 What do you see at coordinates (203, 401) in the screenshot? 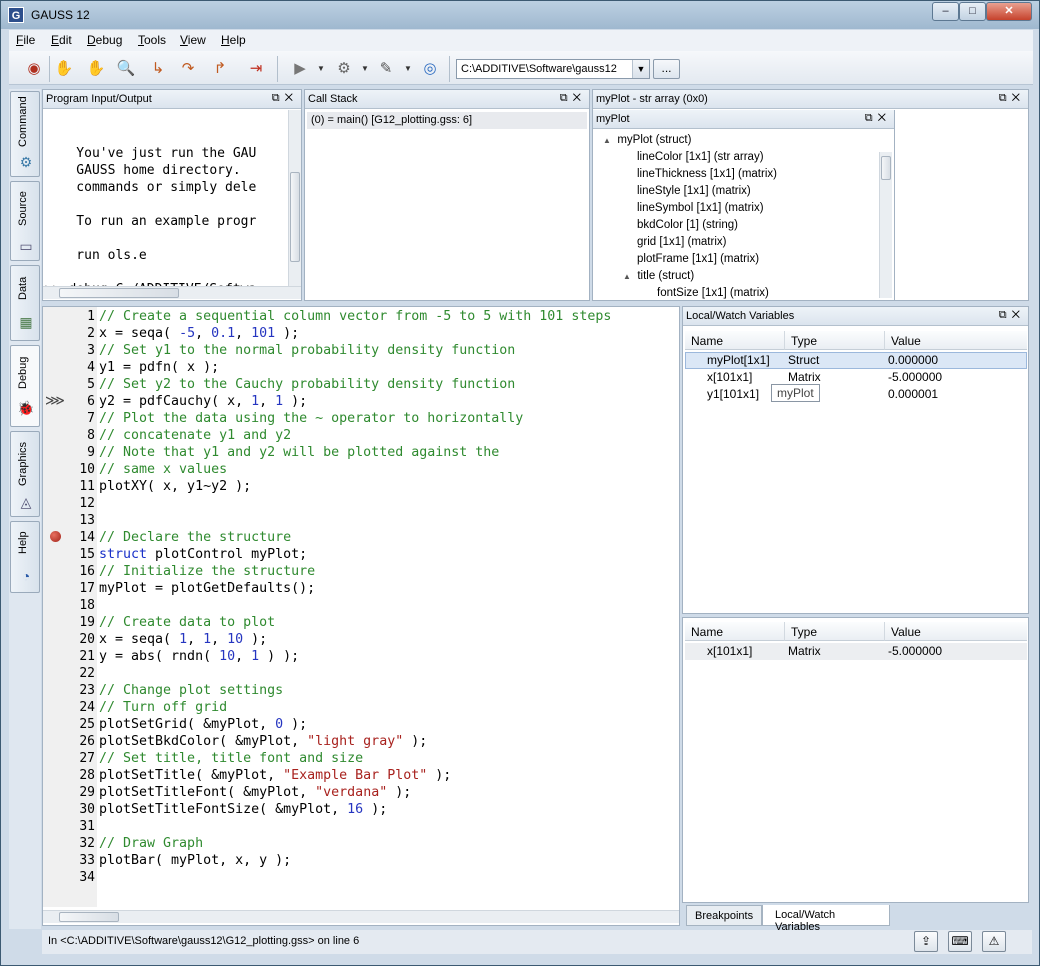
I see `code-line: y2 = pdfCauchy( x, 1, 1 );` at bounding box center [203, 401].